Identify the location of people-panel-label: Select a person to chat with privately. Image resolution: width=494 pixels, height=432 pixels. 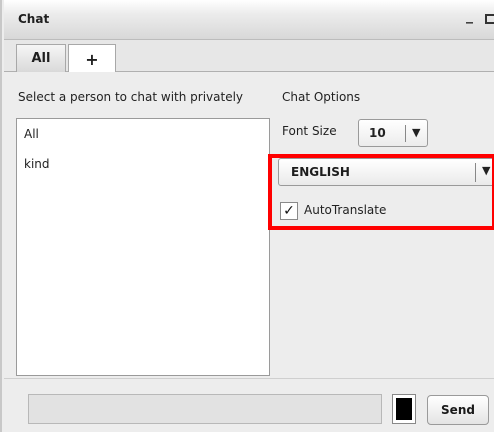
(131, 97).